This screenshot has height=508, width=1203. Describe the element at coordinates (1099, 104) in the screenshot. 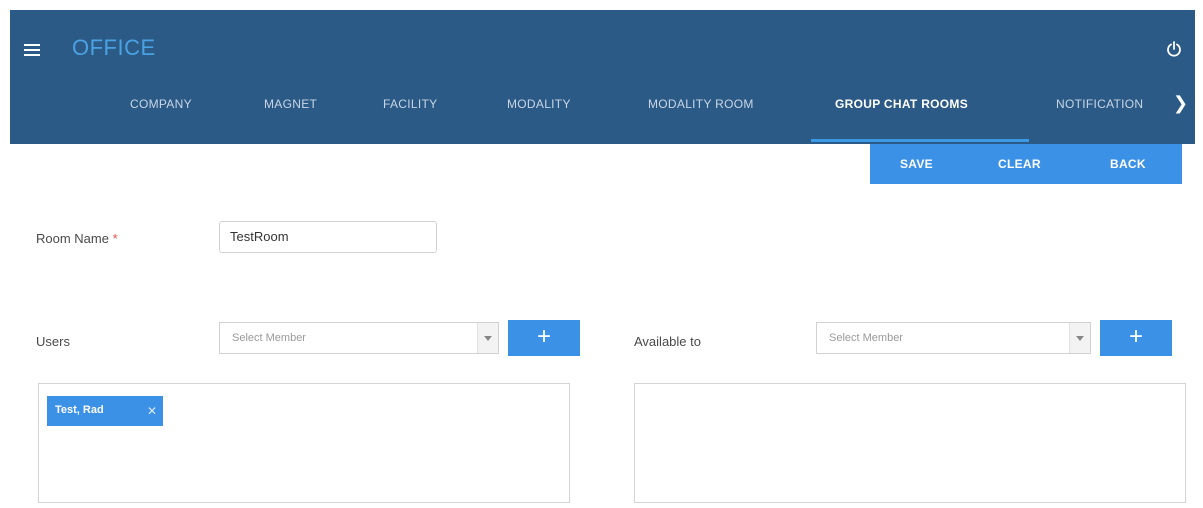

I see `tab-notification: NOTIFICATION` at that location.